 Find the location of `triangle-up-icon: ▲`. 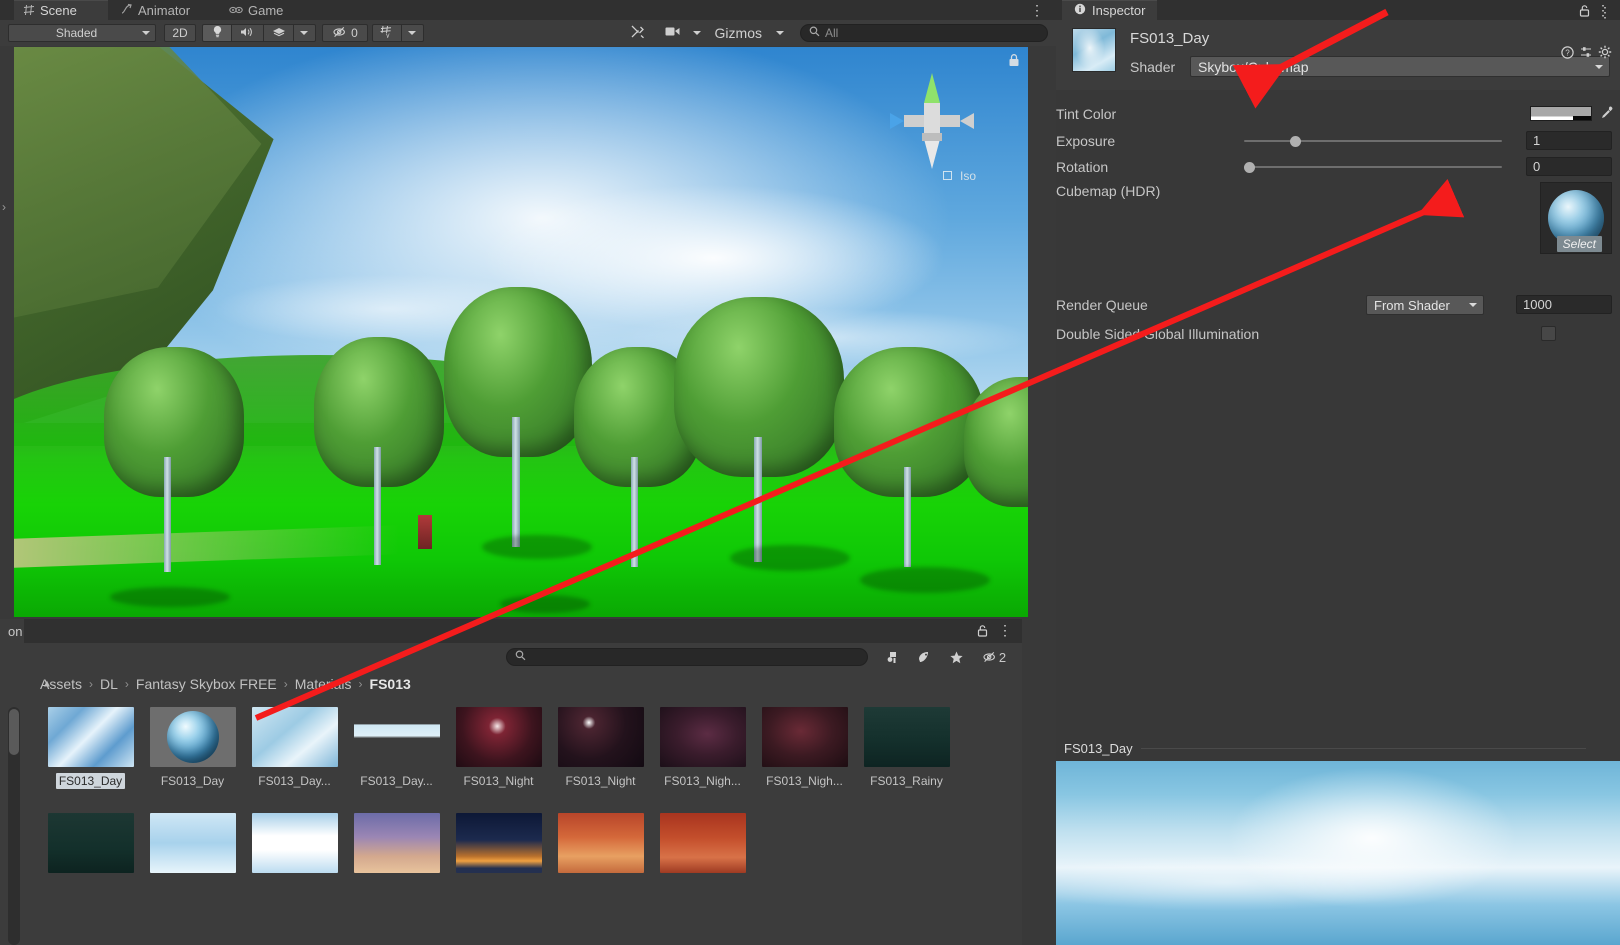

triangle-up-icon: ▲ is located at coordinates (47, 684).